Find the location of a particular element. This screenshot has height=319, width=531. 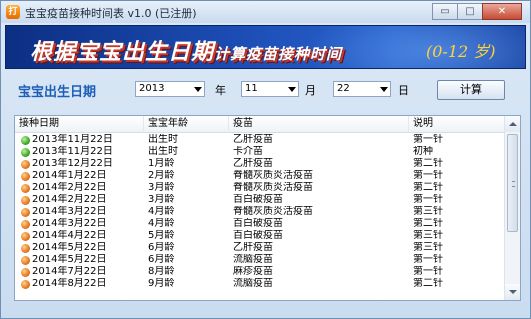

calculate-button: 计算 is located at coordinates (471, 90).